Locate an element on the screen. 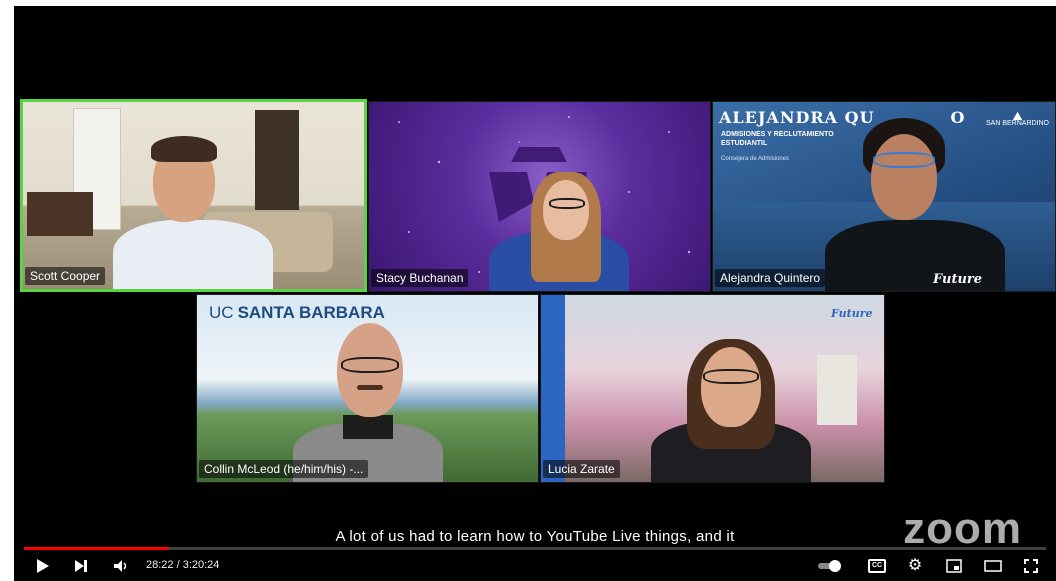  miniplayer-icon is located at coordinates (954, 566).